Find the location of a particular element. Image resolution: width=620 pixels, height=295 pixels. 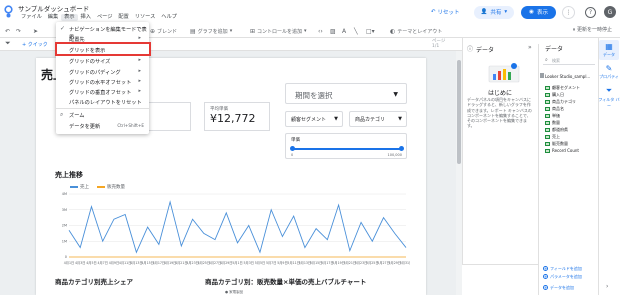

code-button: ‹› is located at coordinates (320, 31).